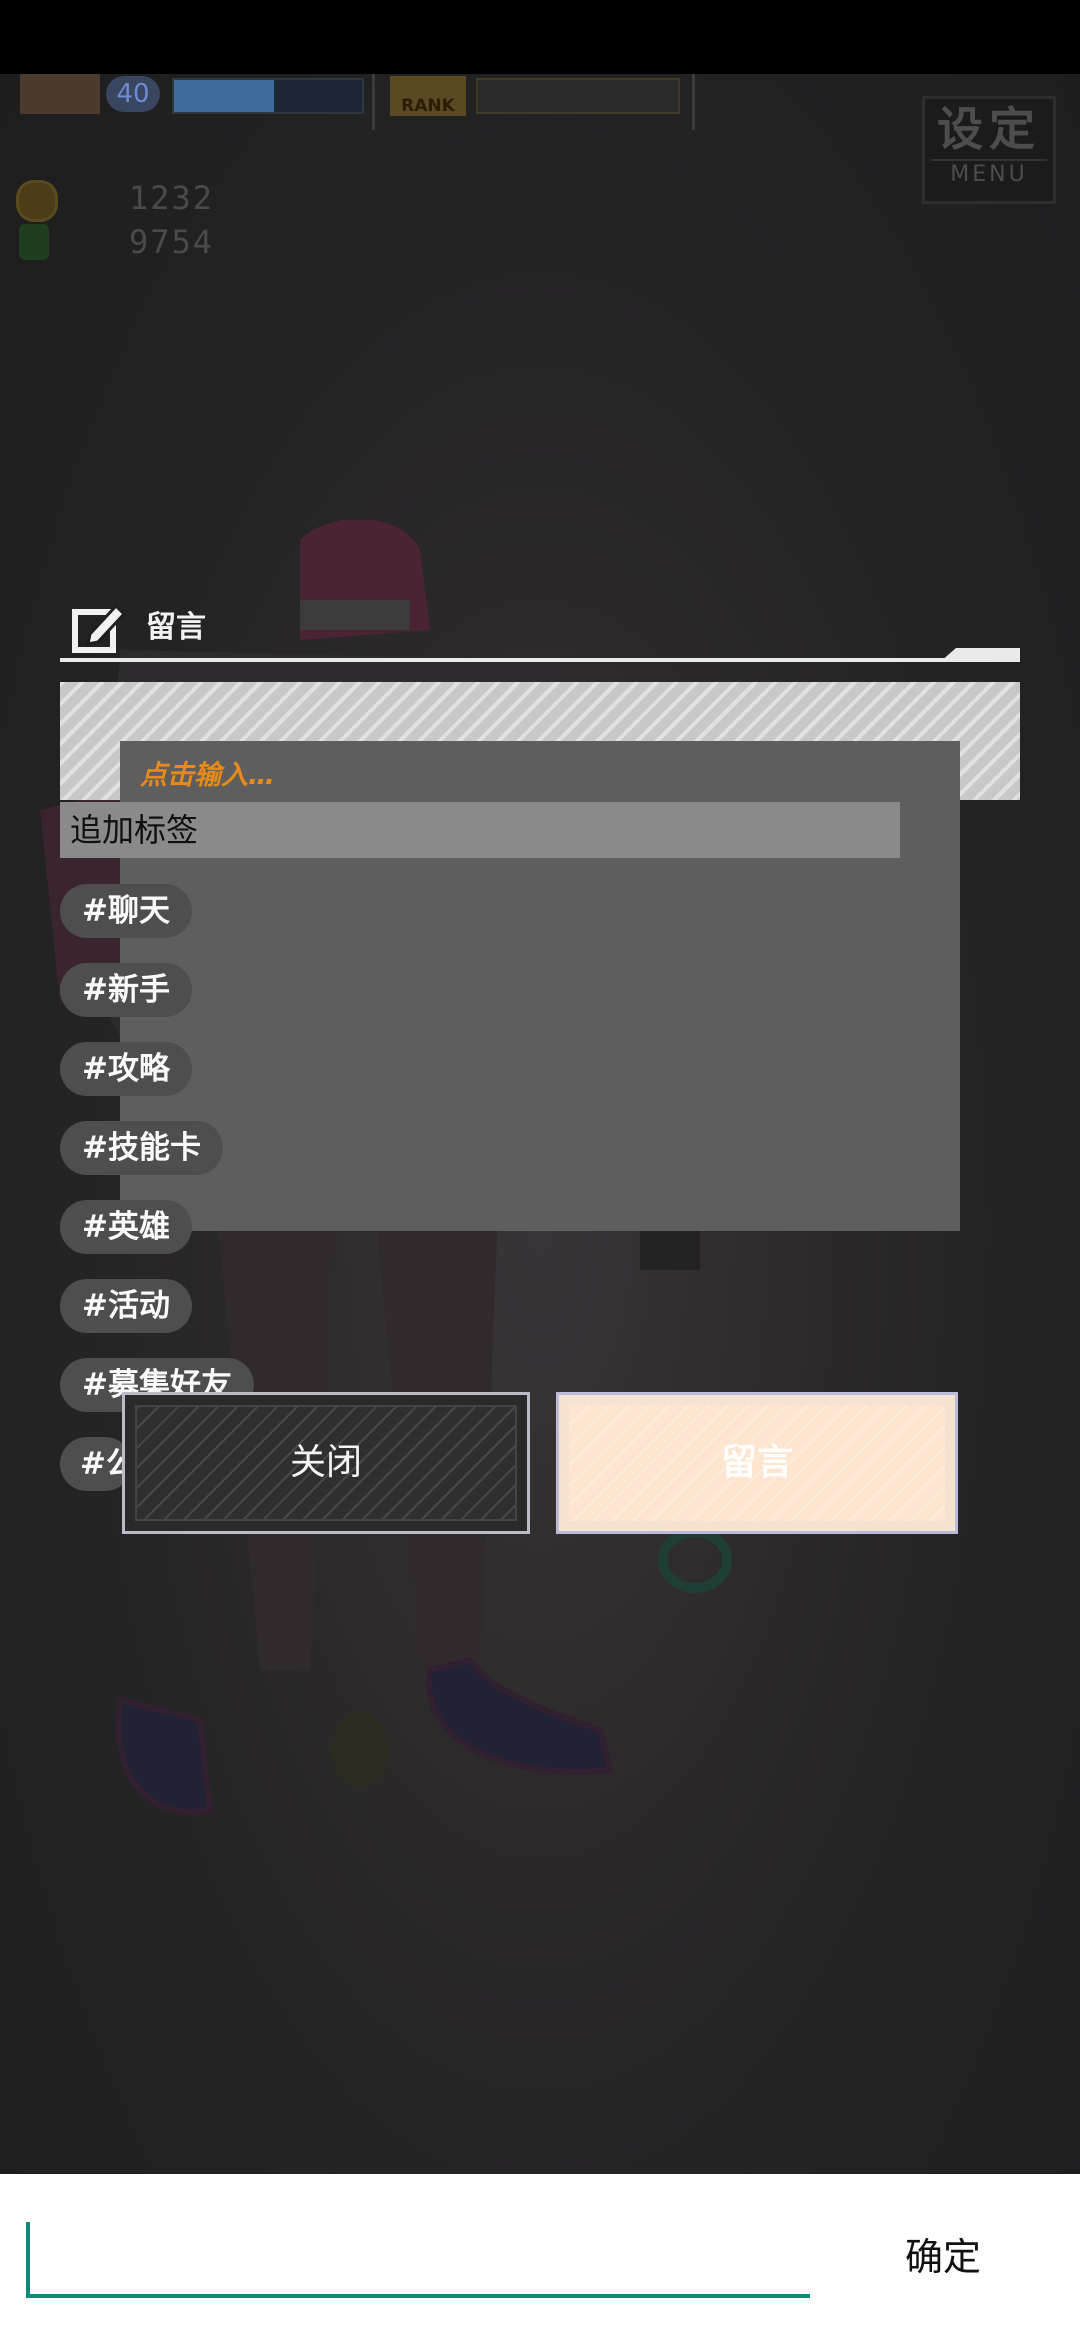  I want to click on gem-count: 9754, so click(171, 242).